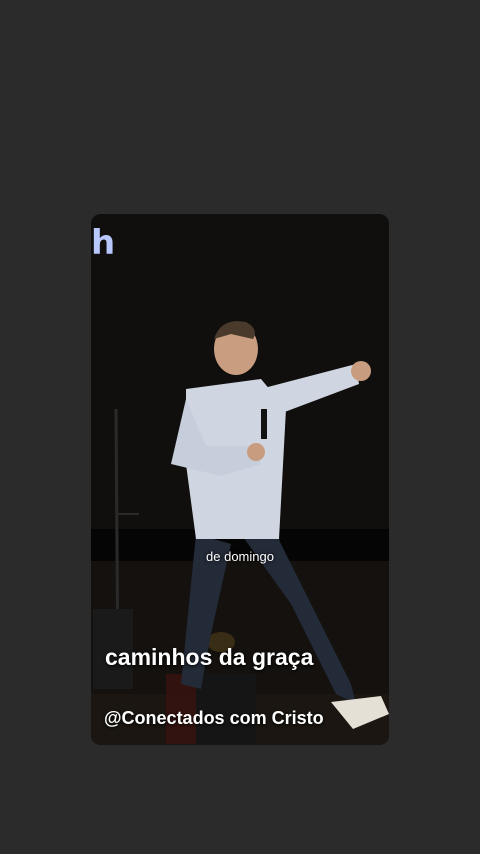  Describe the element at coordinates (209, 657) in the screenshot. I see `caption-title: caminhos da graça` at that location.